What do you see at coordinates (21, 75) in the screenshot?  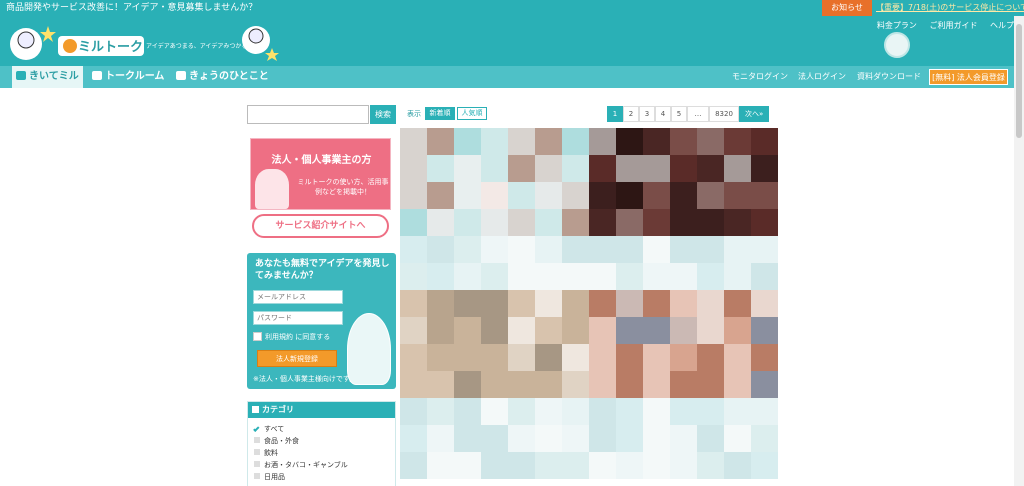 I see `home-icon` at bounding box center [21, 75].